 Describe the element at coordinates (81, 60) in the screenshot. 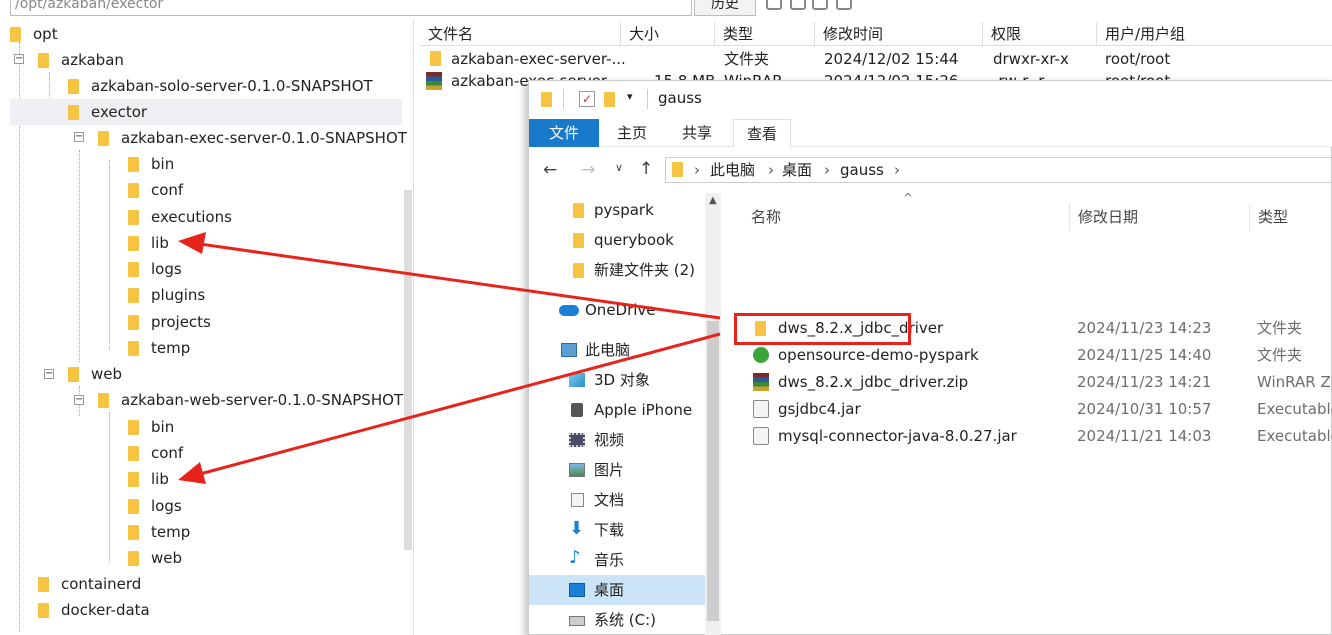

I see `tree-node: azkaban` at that location.